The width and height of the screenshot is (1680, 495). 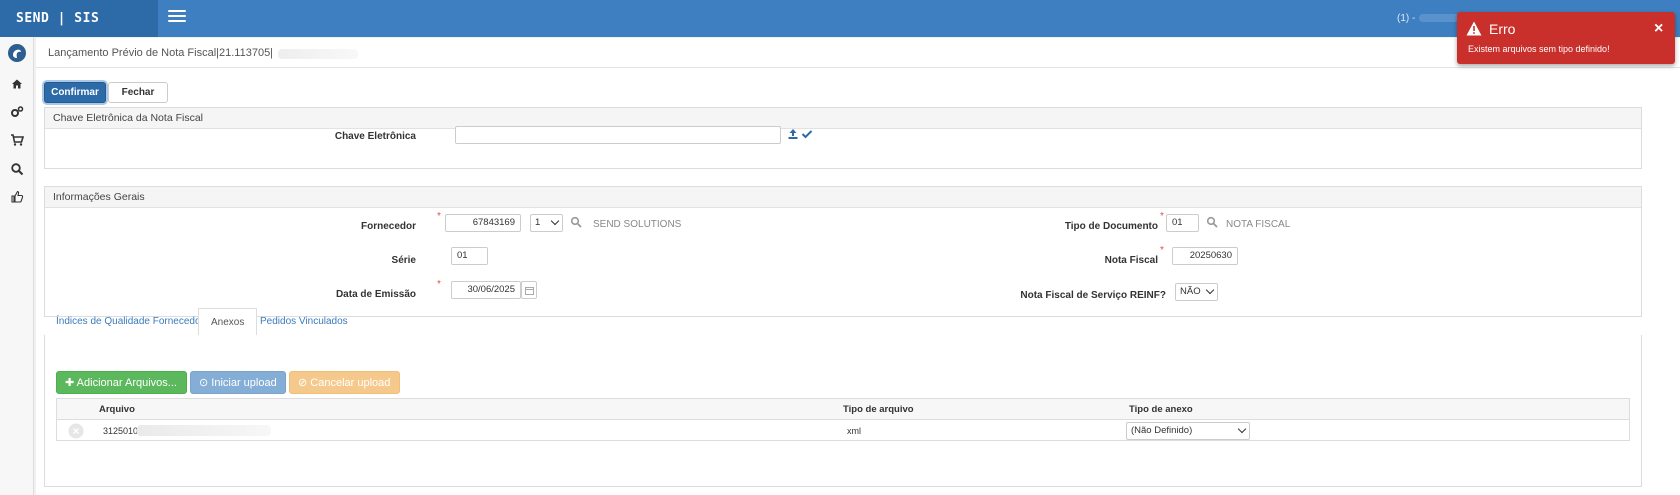 What do you see at coordinates (858, 67) in the screenshot?
I see `title-divider` at bounding box center [858, 67].